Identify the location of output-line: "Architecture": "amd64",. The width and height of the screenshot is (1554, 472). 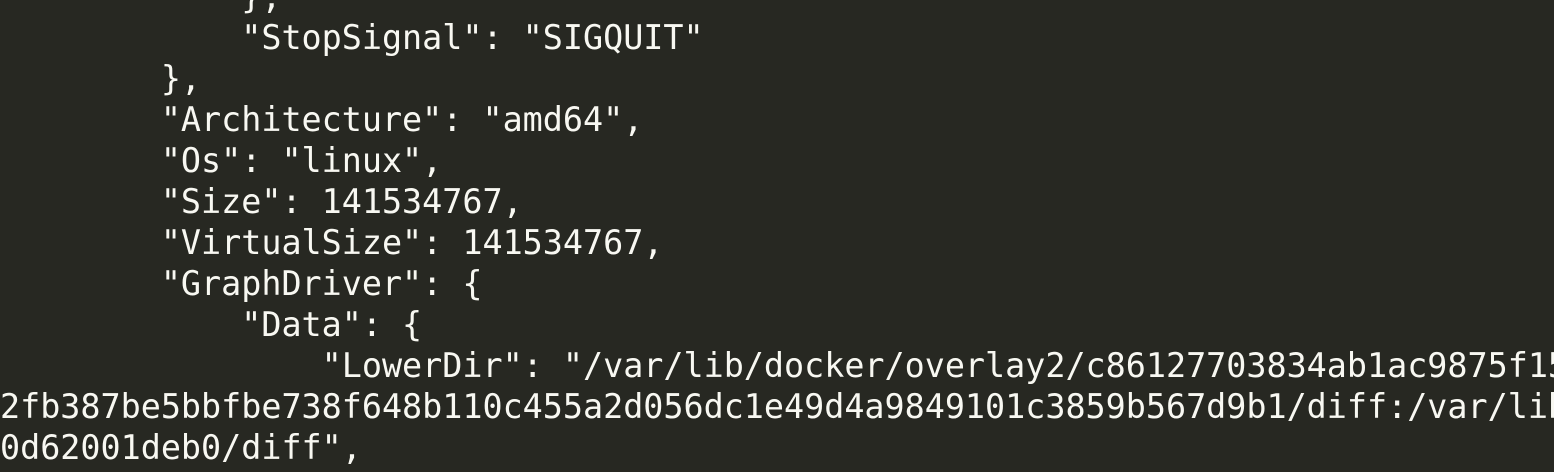
(322, 119).